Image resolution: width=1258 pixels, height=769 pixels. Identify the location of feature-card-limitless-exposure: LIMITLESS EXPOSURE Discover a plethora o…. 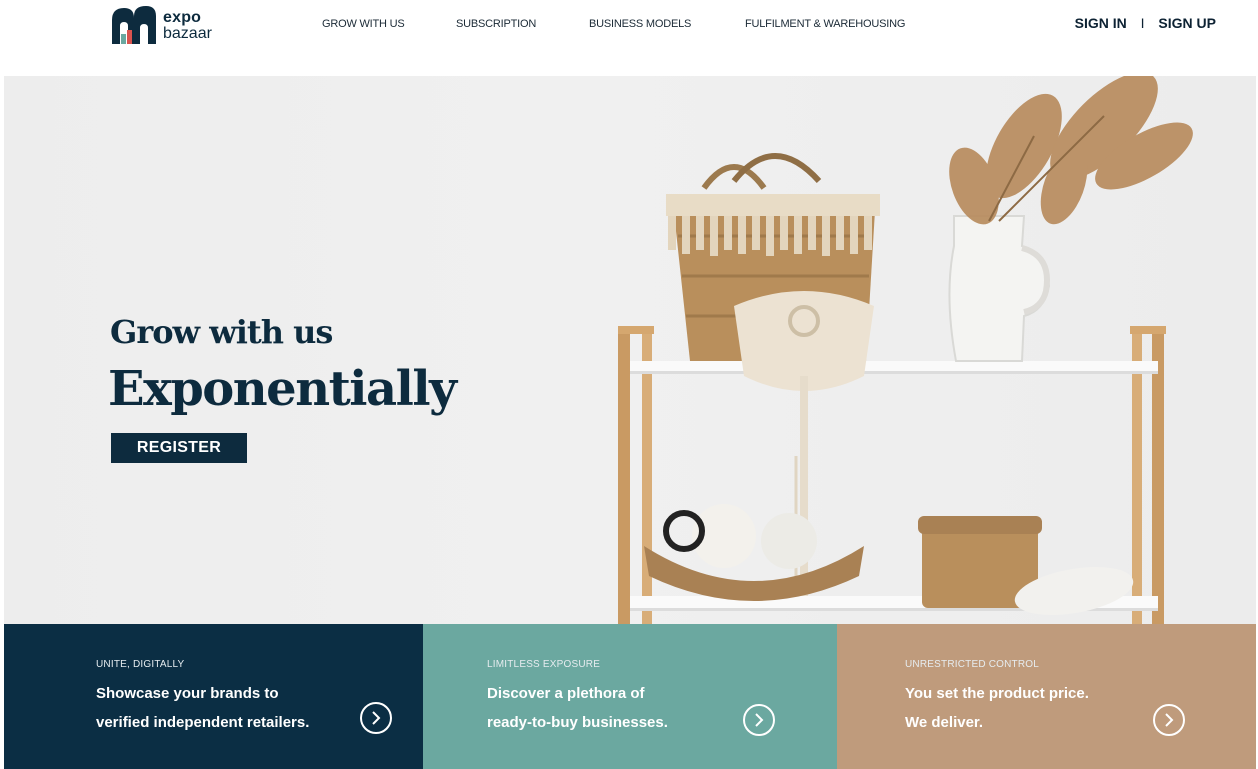
(630, 696).